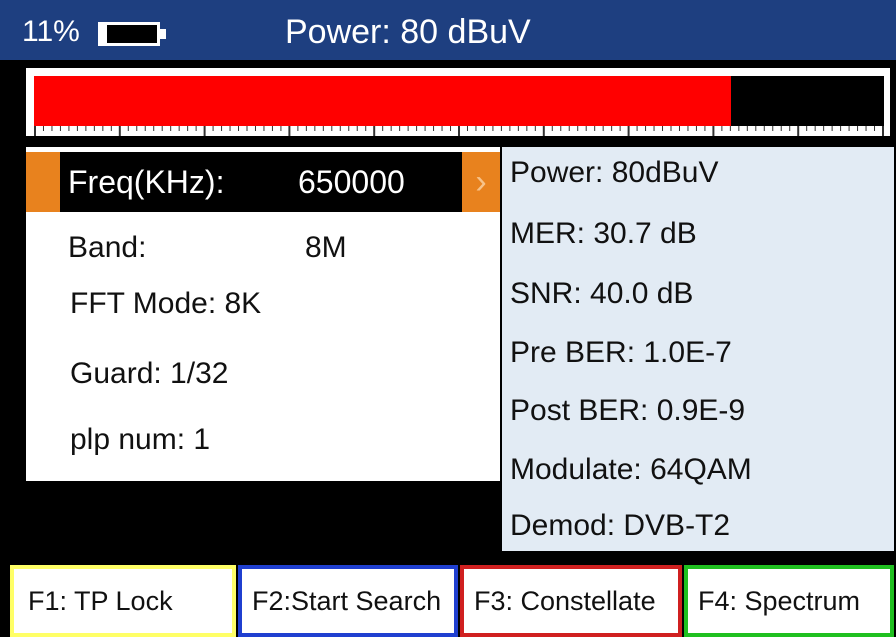 This screenshot has width=896, height=637. I want to click on battery-level-fill, so click(104, 34).